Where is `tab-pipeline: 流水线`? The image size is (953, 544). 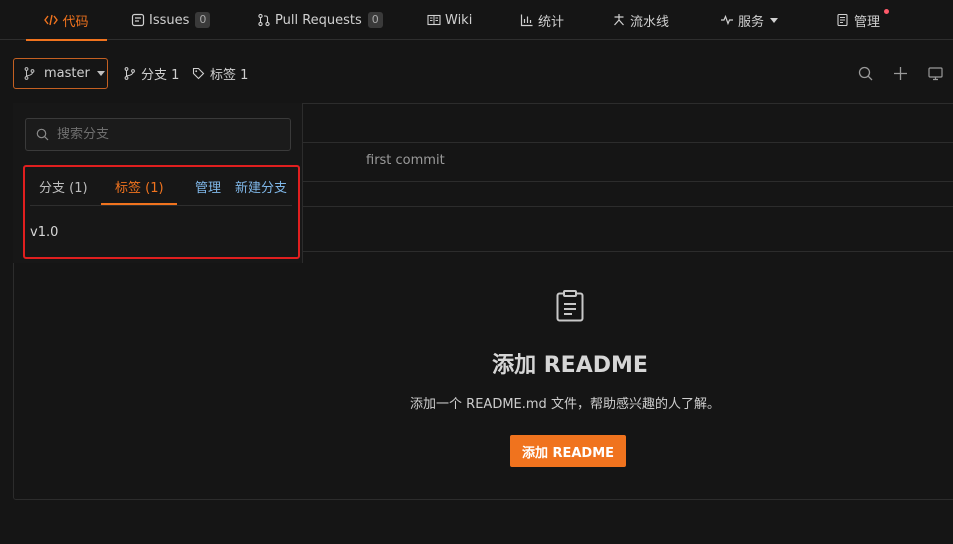 tab-pipeline: 流水线 is located at coordinates (640, 20).